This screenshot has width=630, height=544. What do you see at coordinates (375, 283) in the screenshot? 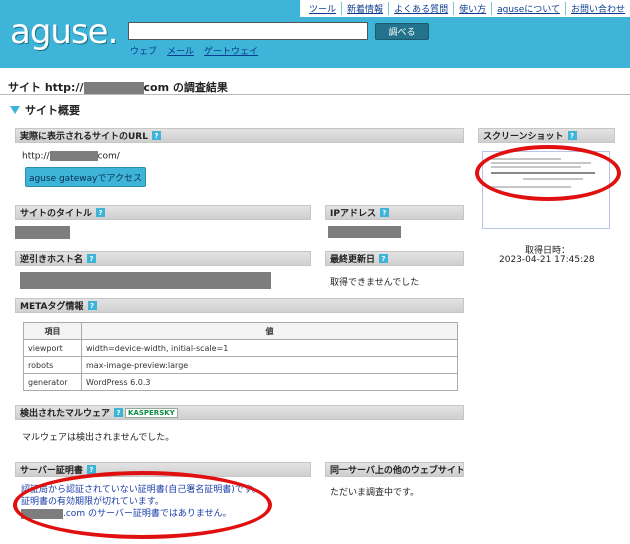
I see `last-updated-value: 取得できませんでした` at bounding box center [375, 283].